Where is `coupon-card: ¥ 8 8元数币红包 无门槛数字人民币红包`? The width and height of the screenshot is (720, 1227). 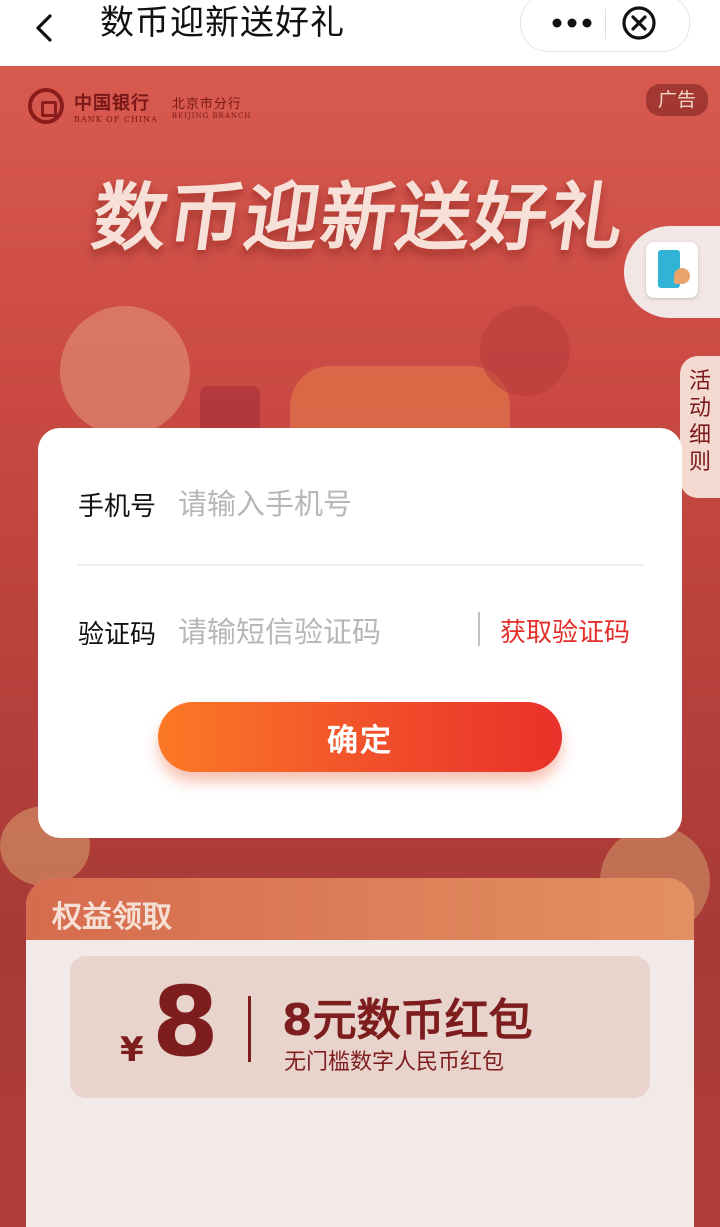
coupon-card: ¥ 8 8元数币红包 无门槛数字人民币红包 is located at coordinates (360, 1027).